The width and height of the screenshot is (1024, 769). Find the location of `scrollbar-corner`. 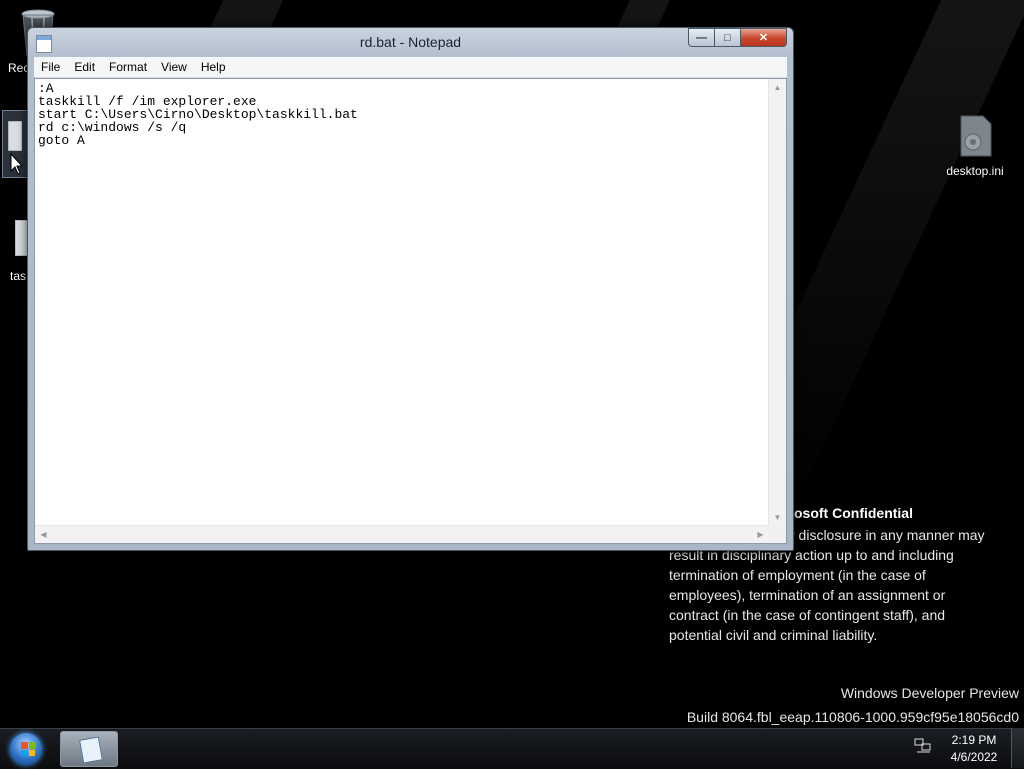

scrollbar-corner is located at coordinates (777, 534).